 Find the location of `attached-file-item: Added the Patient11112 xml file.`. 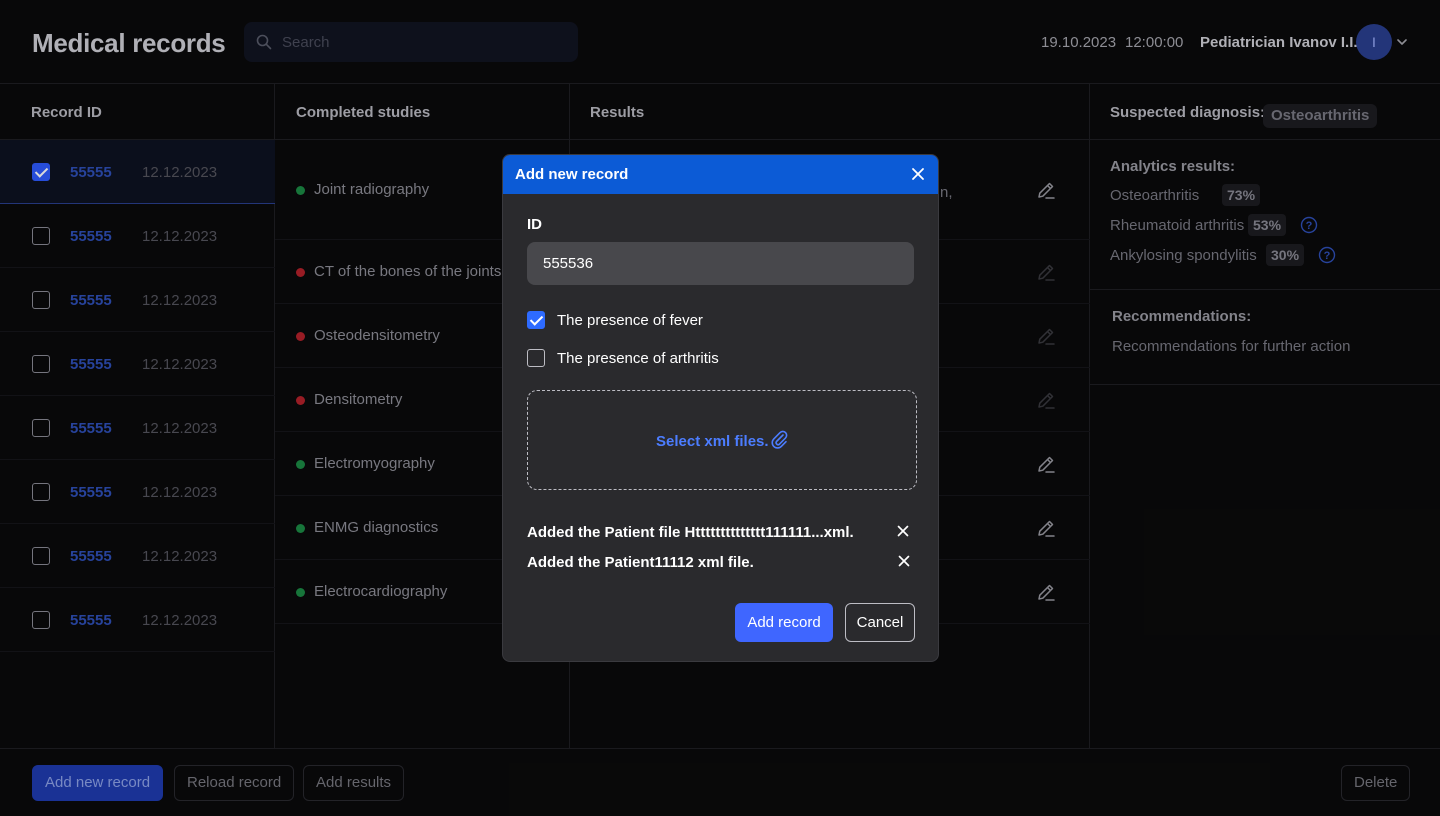

attached-file-item: Added the Patient11112 xml file. is located at coordinates (722, 562).